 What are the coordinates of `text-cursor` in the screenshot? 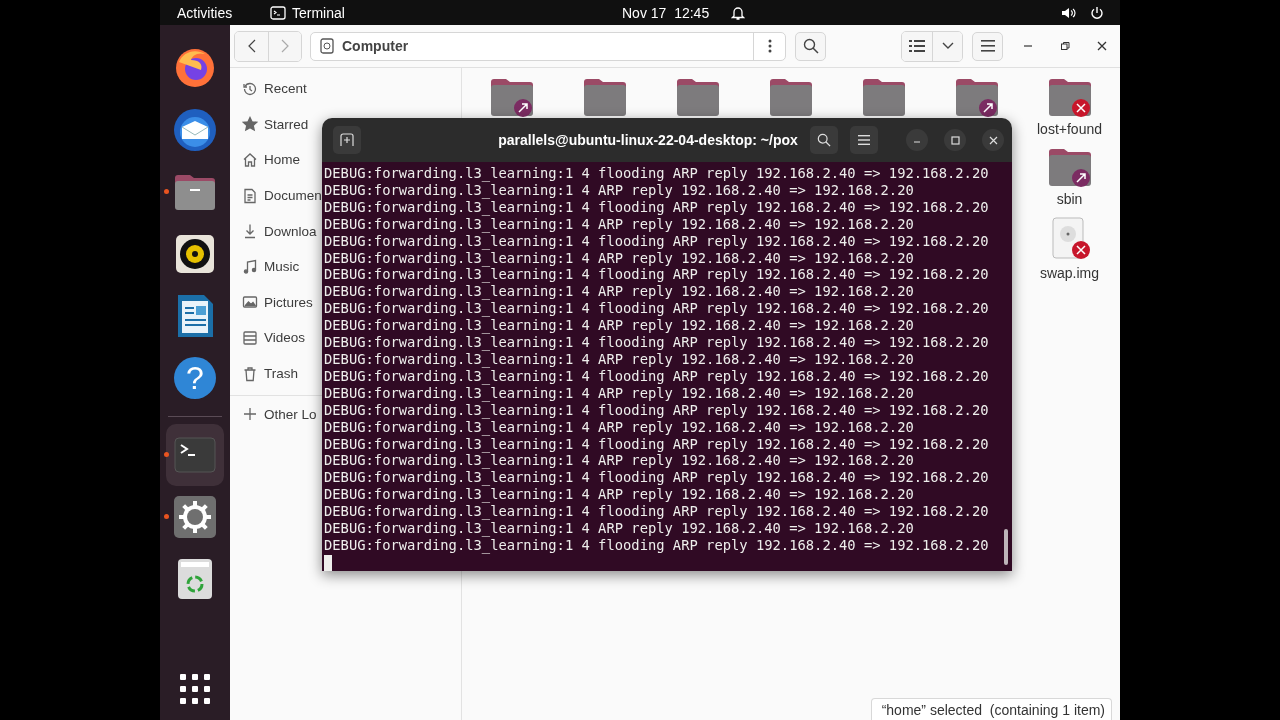 It's located at (328, 562).